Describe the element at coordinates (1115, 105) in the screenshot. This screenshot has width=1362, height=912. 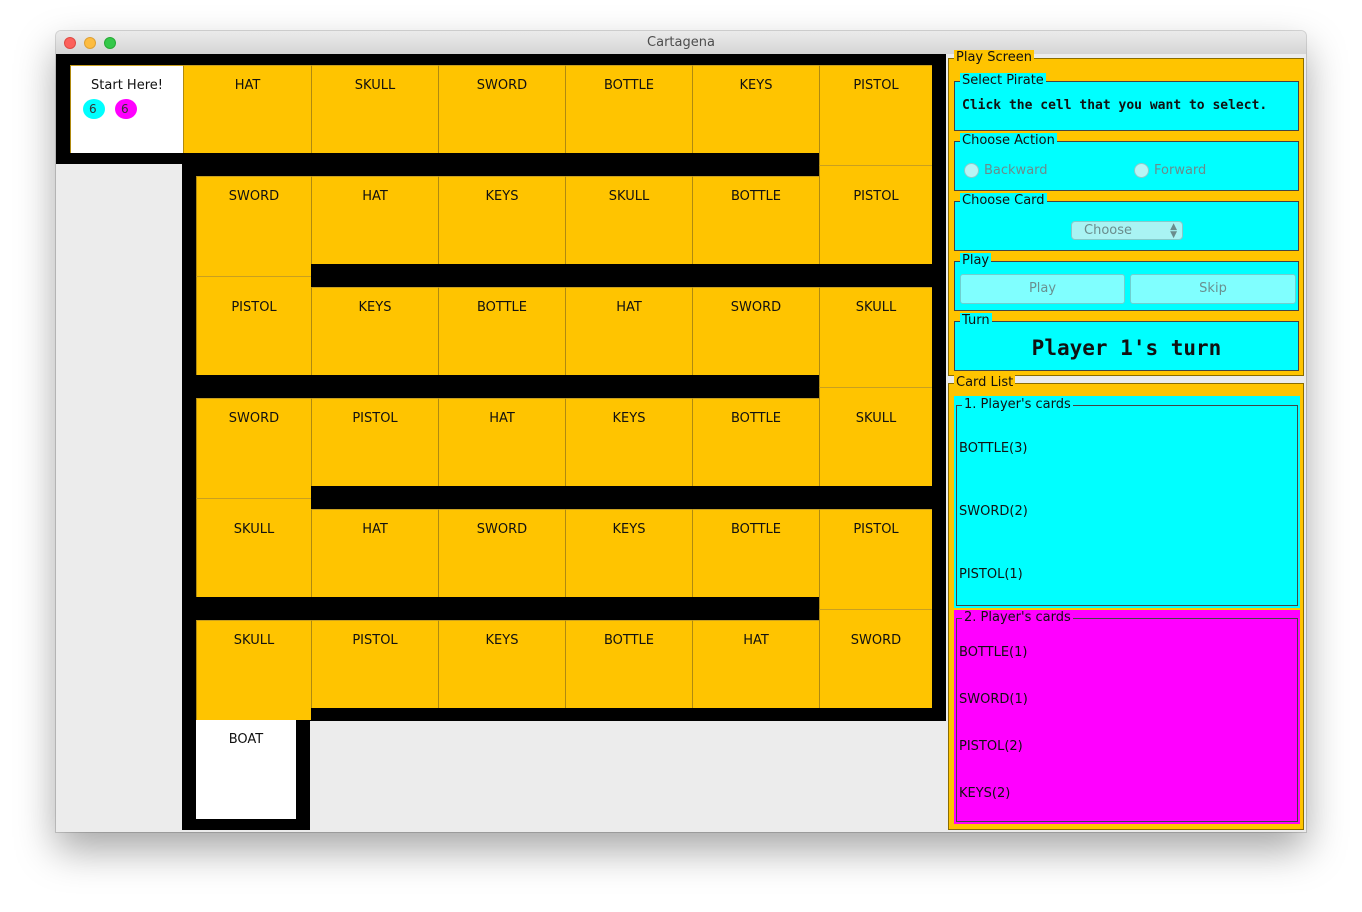
I see `select-pirate-hint: Click the cell that you want to select.` at that location.